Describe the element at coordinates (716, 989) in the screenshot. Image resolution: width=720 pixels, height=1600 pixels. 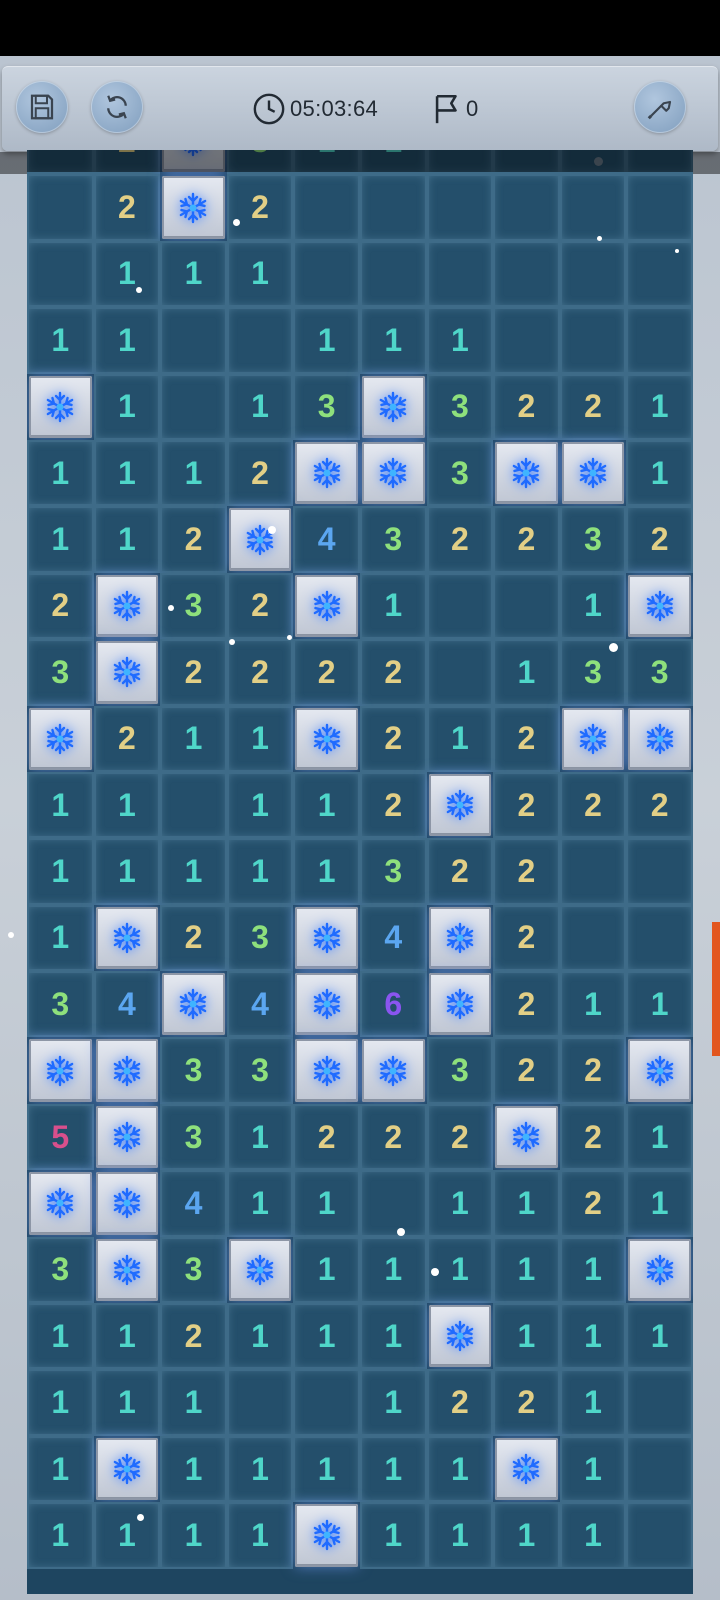
I see `edge-tab` at that location.